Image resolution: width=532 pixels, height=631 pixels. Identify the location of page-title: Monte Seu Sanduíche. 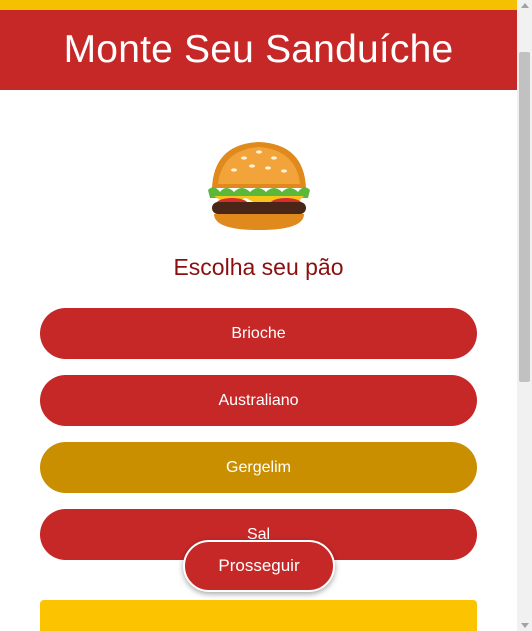
(258, 49).